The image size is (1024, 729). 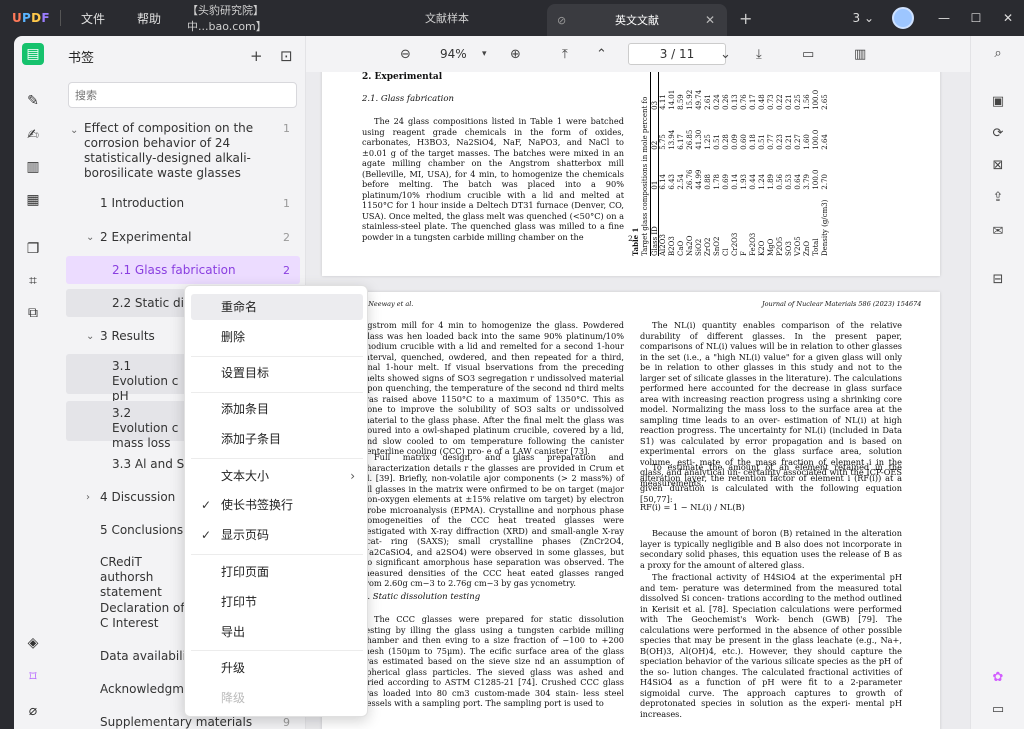 I want to click on share-icon: ⇪, so click(x=998, y=197).